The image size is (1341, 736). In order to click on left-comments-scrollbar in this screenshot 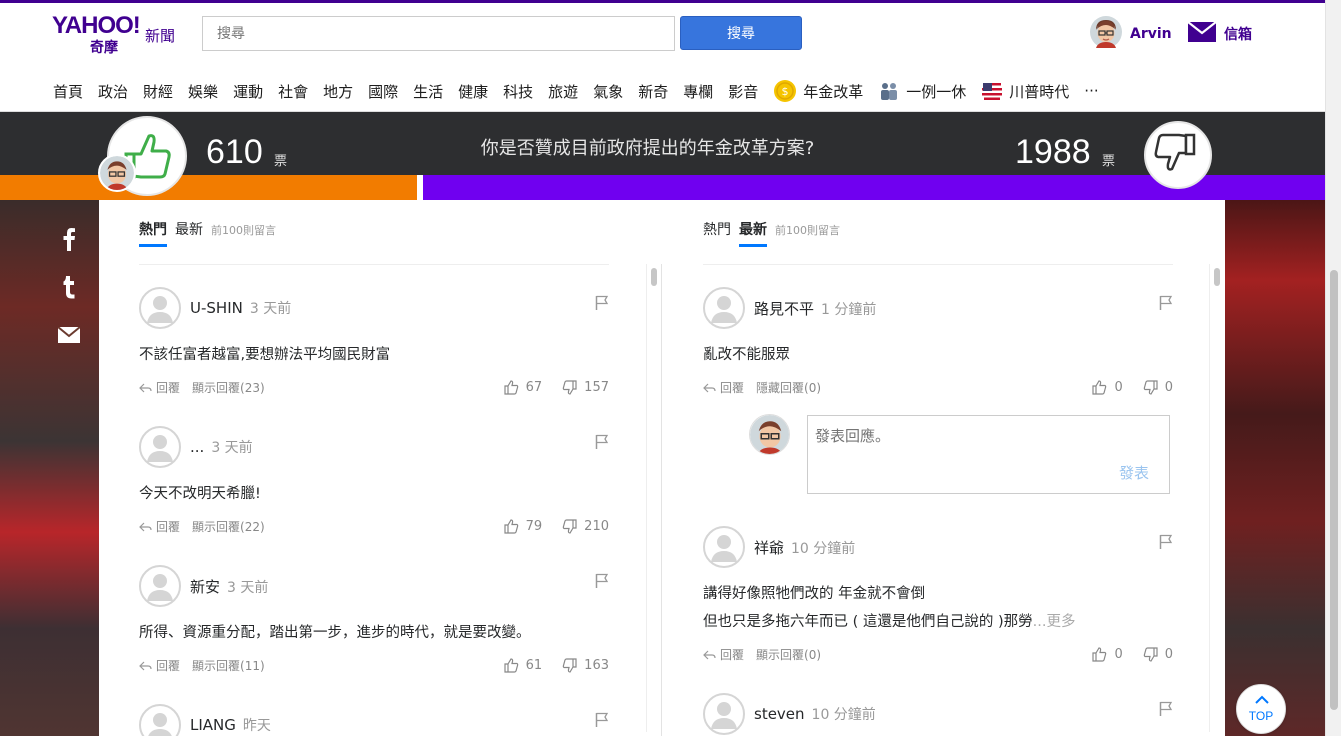, I will do `click(651, 498)`.